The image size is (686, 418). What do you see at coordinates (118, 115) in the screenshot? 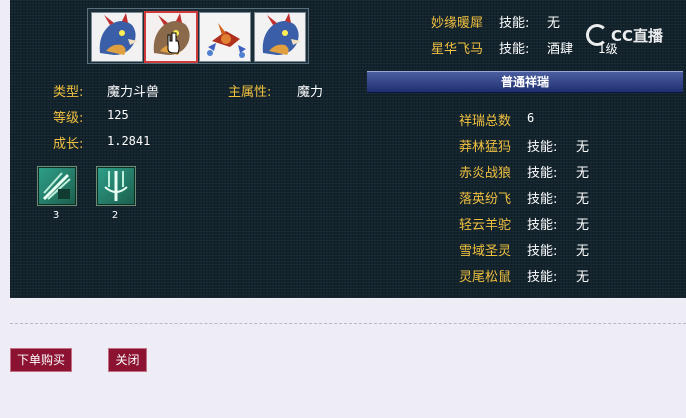
I see `level-value: 125` at bounding box center [118, 115].